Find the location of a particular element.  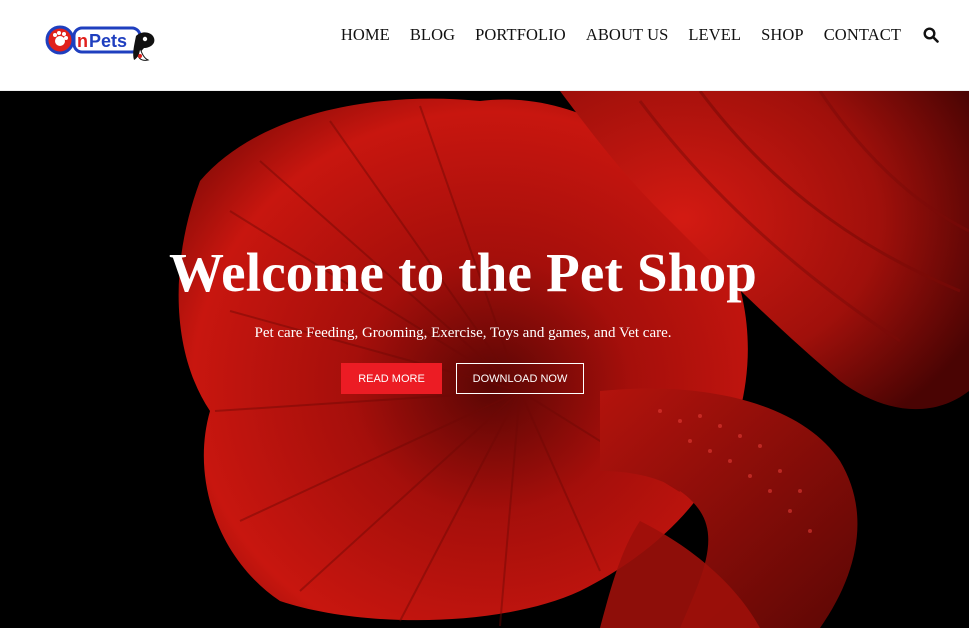

nav-blog: BLOG is located at coordinates (432, 35).